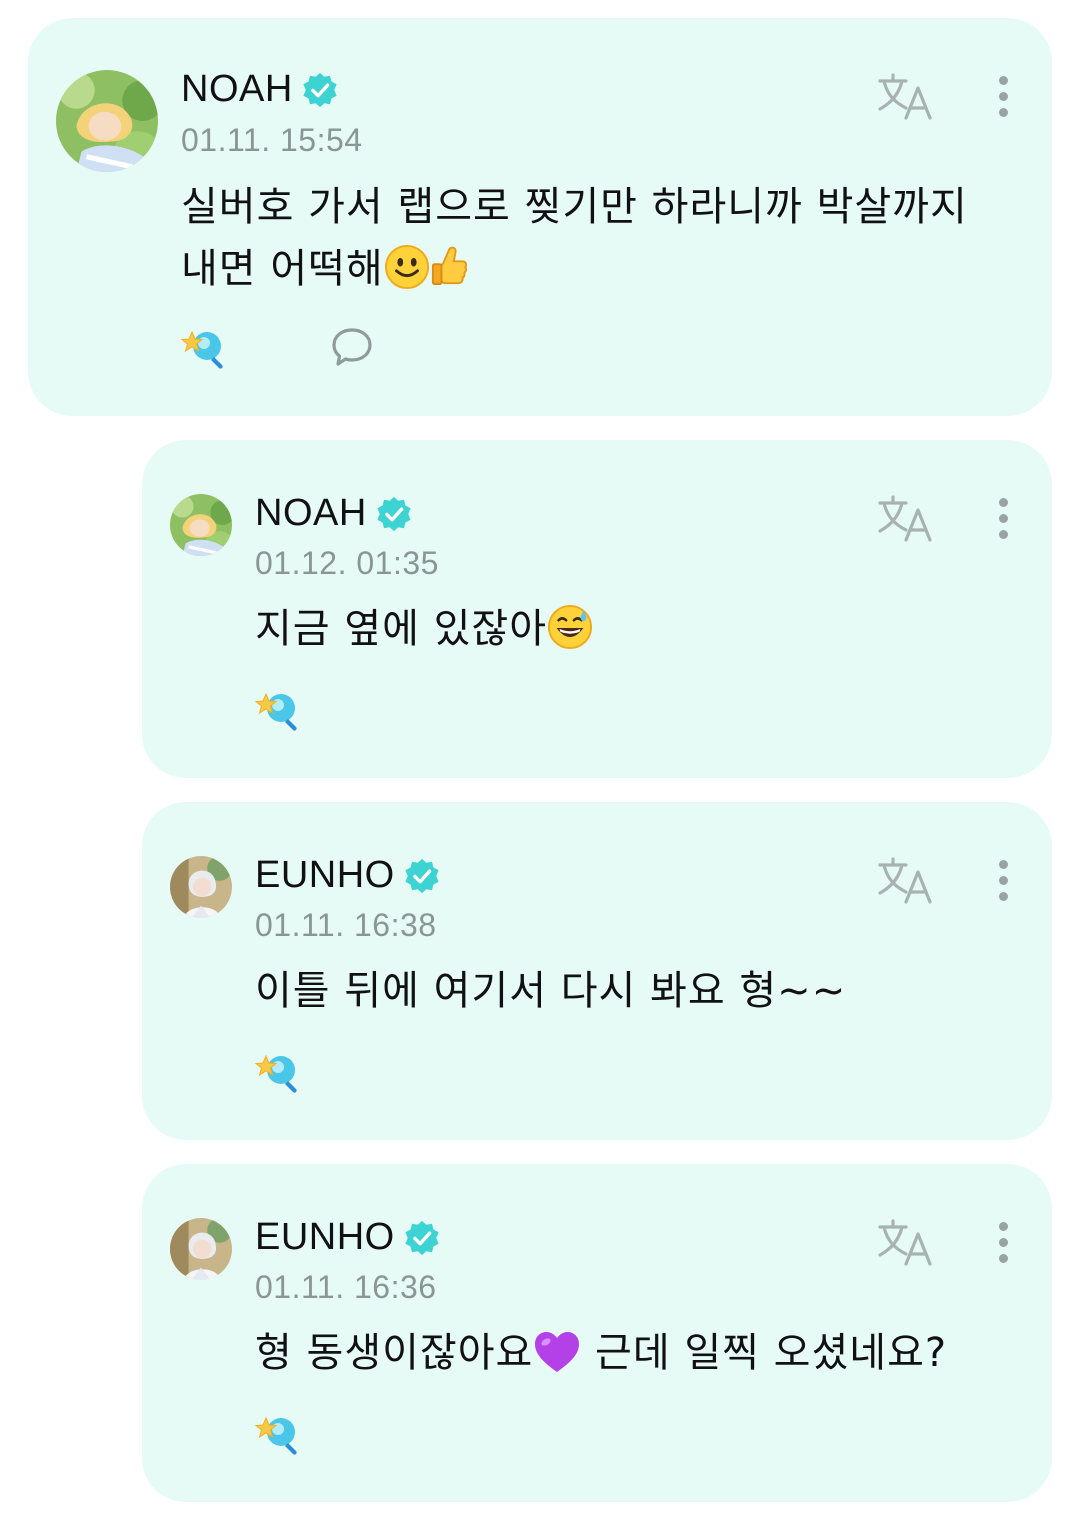 The height and width of the screenshot is (1522, 1080). Describe the element at coordinates (574, 238) in the screenshot. I see `message-text: 실버호 가서 랩으로 찢기만 하라니까 박살까지 내면 어떡해` at that location.